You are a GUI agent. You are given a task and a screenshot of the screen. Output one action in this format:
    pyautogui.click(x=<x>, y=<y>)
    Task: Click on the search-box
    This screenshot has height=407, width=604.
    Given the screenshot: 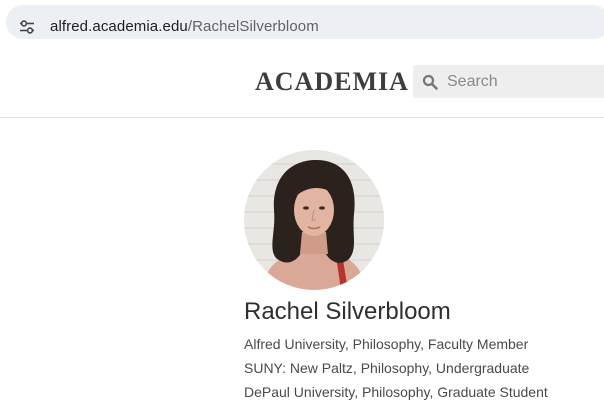 What is the action you would take?
    pyautogui.click(x=508, y=81)
    